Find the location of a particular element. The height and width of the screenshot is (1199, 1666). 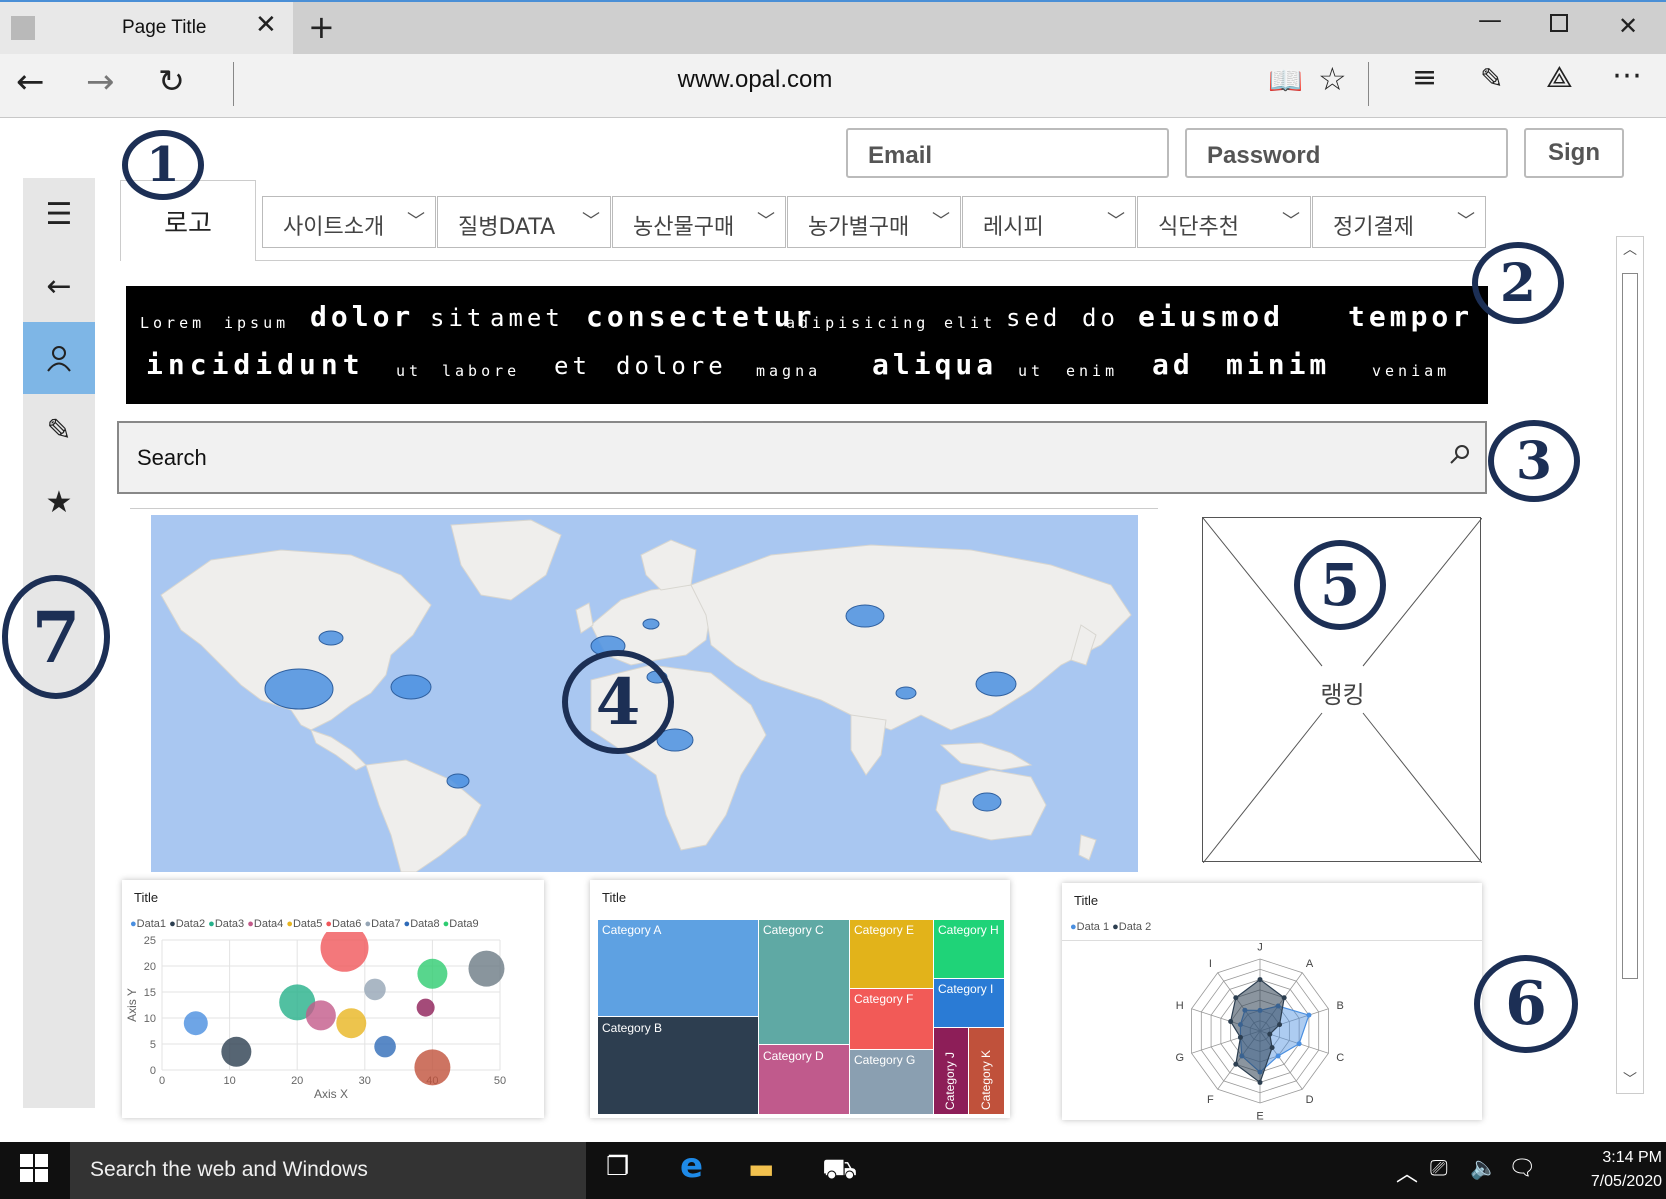

network-icon: ⎚ is located at coordinates (1439, 1168).